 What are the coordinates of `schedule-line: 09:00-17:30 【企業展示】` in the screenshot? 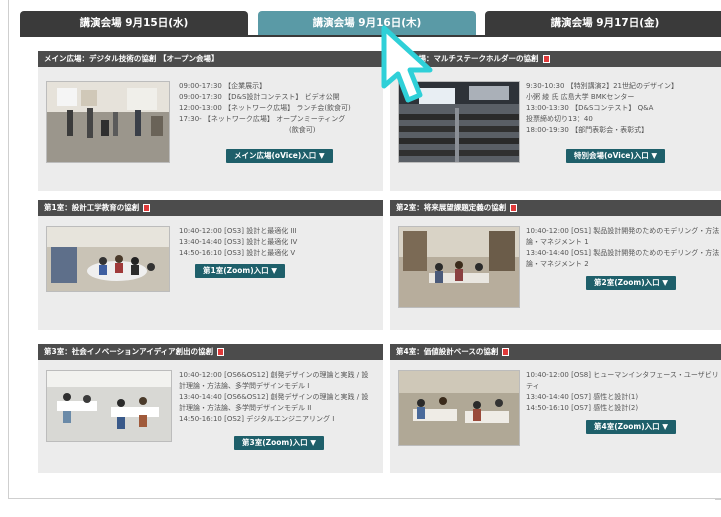 It's located at (223, 86).